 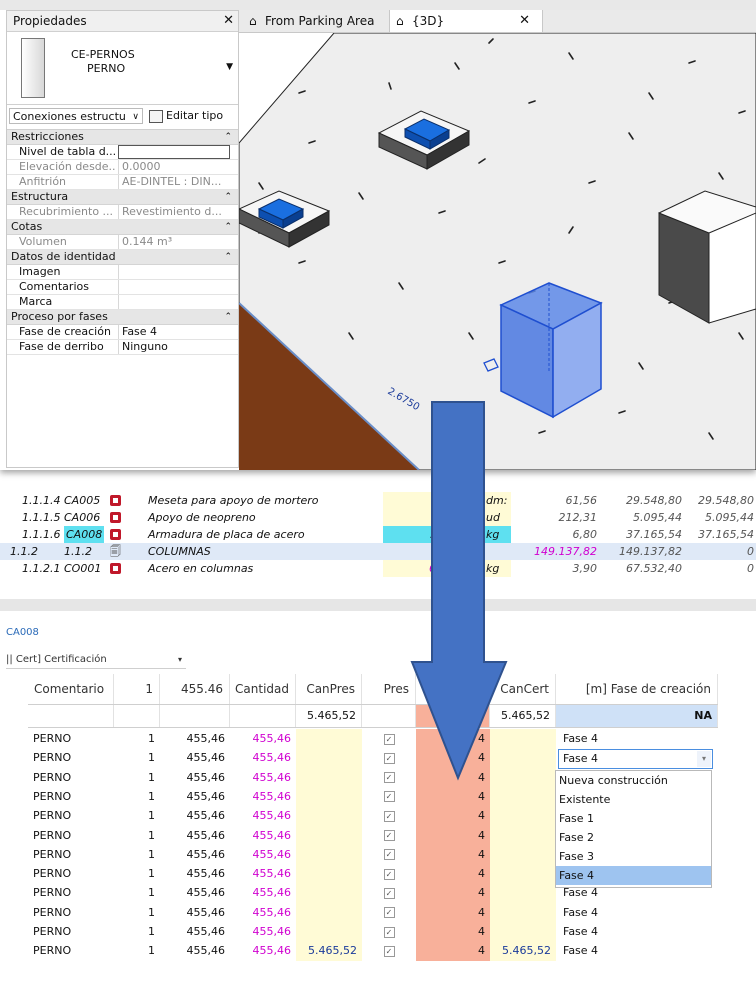 I want to click on column-header: Comentario, so click(x=71, y=689).